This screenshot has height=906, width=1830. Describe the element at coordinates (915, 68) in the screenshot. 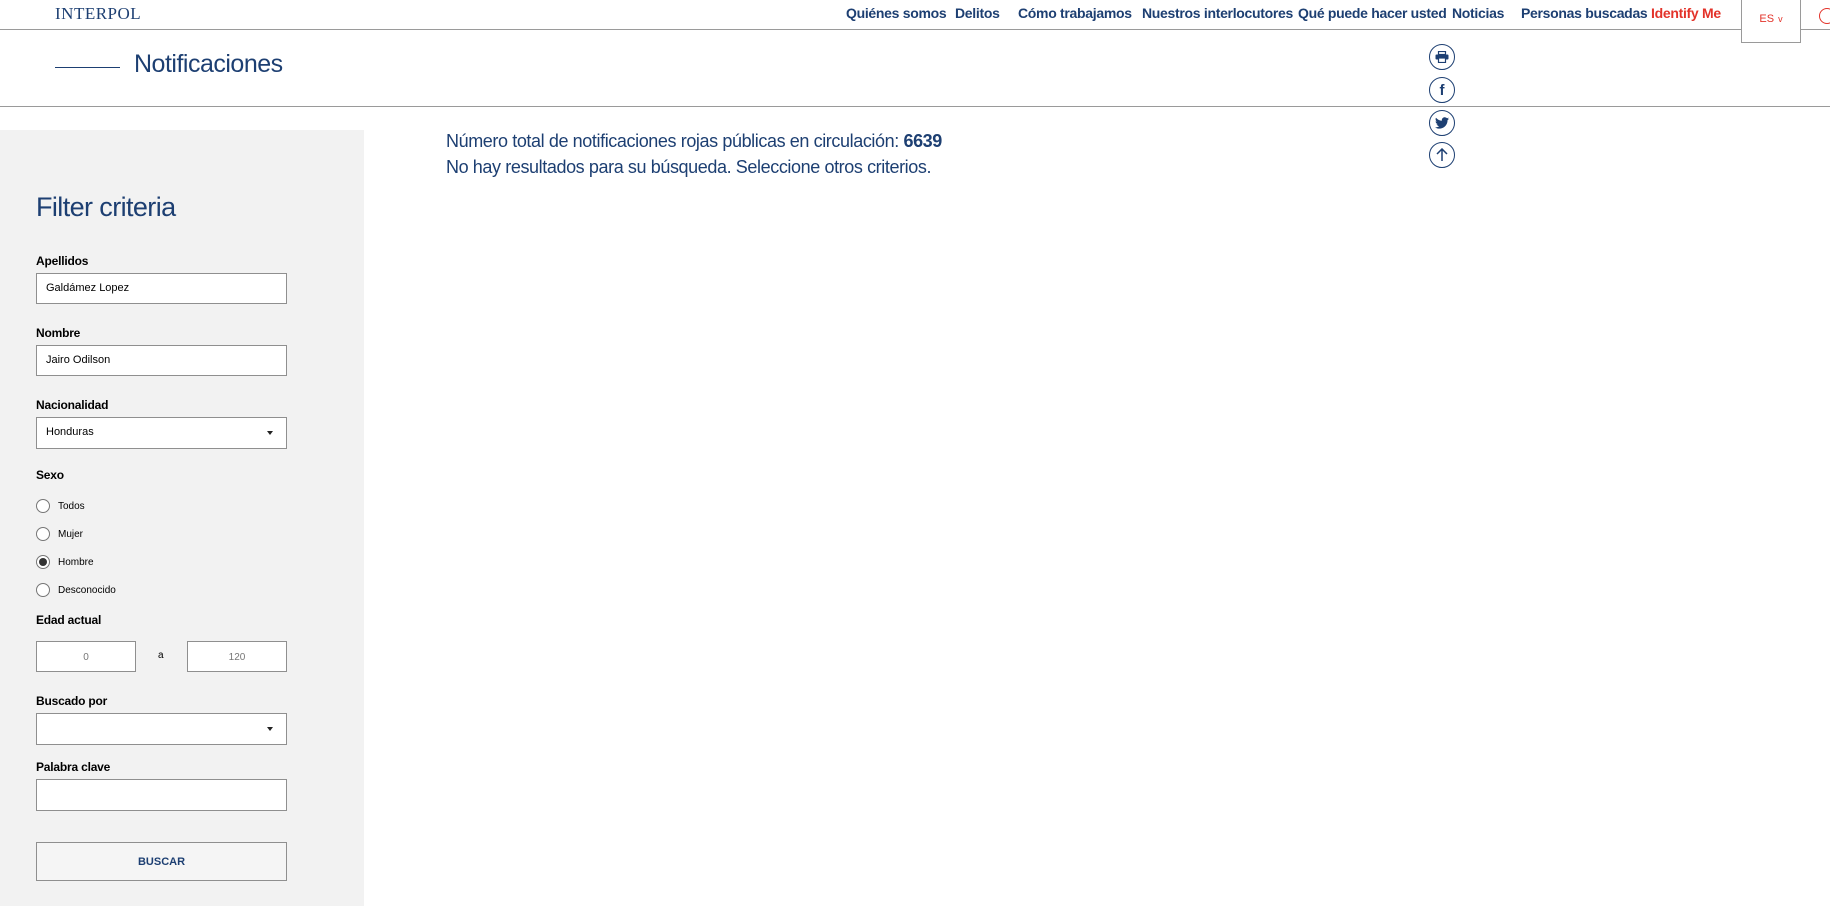

I see `page-header: Notificaciones` at that location.